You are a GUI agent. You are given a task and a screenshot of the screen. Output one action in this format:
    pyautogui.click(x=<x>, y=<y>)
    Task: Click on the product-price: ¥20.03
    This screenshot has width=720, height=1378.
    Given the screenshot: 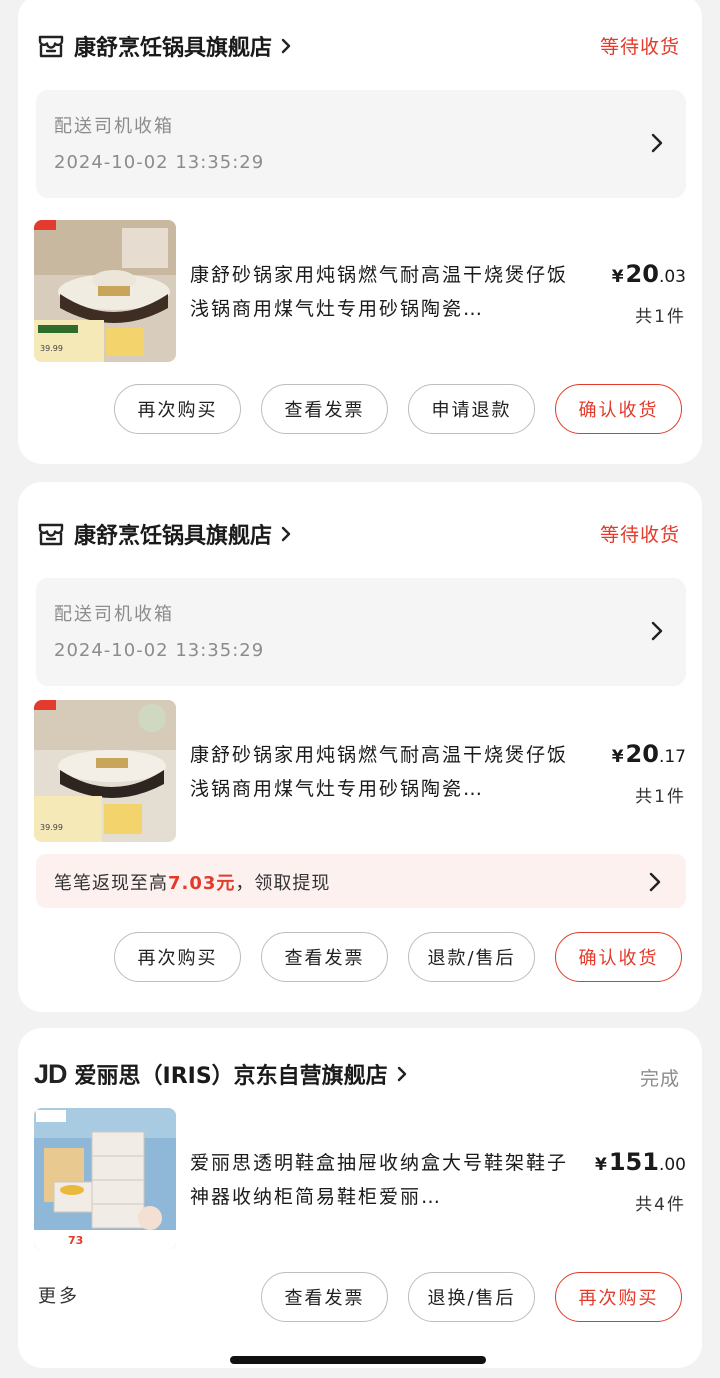 What is the action you would take?
    pyautogui.click(x=649, y=274)
    